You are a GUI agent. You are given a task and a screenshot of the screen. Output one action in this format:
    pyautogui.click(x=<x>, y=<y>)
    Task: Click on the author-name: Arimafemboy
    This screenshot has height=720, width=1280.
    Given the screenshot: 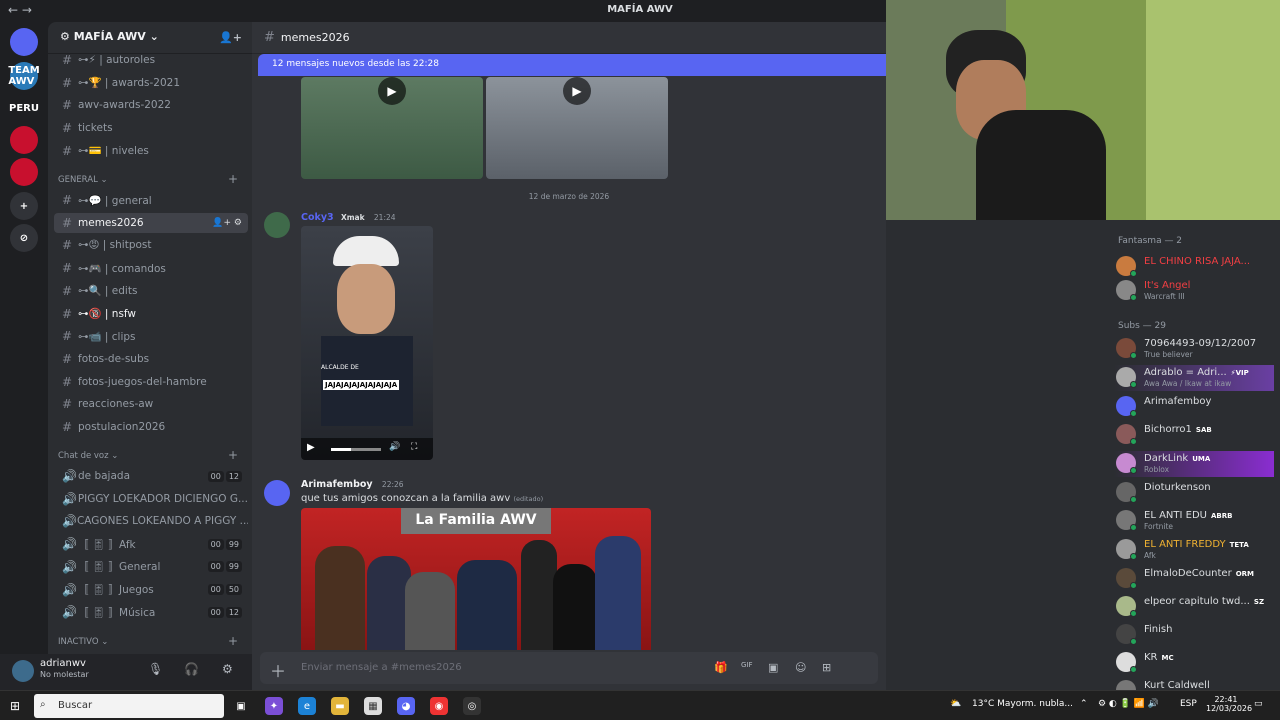 What is the action you would take?
    pyautogui.click(x=337, y=484)
    